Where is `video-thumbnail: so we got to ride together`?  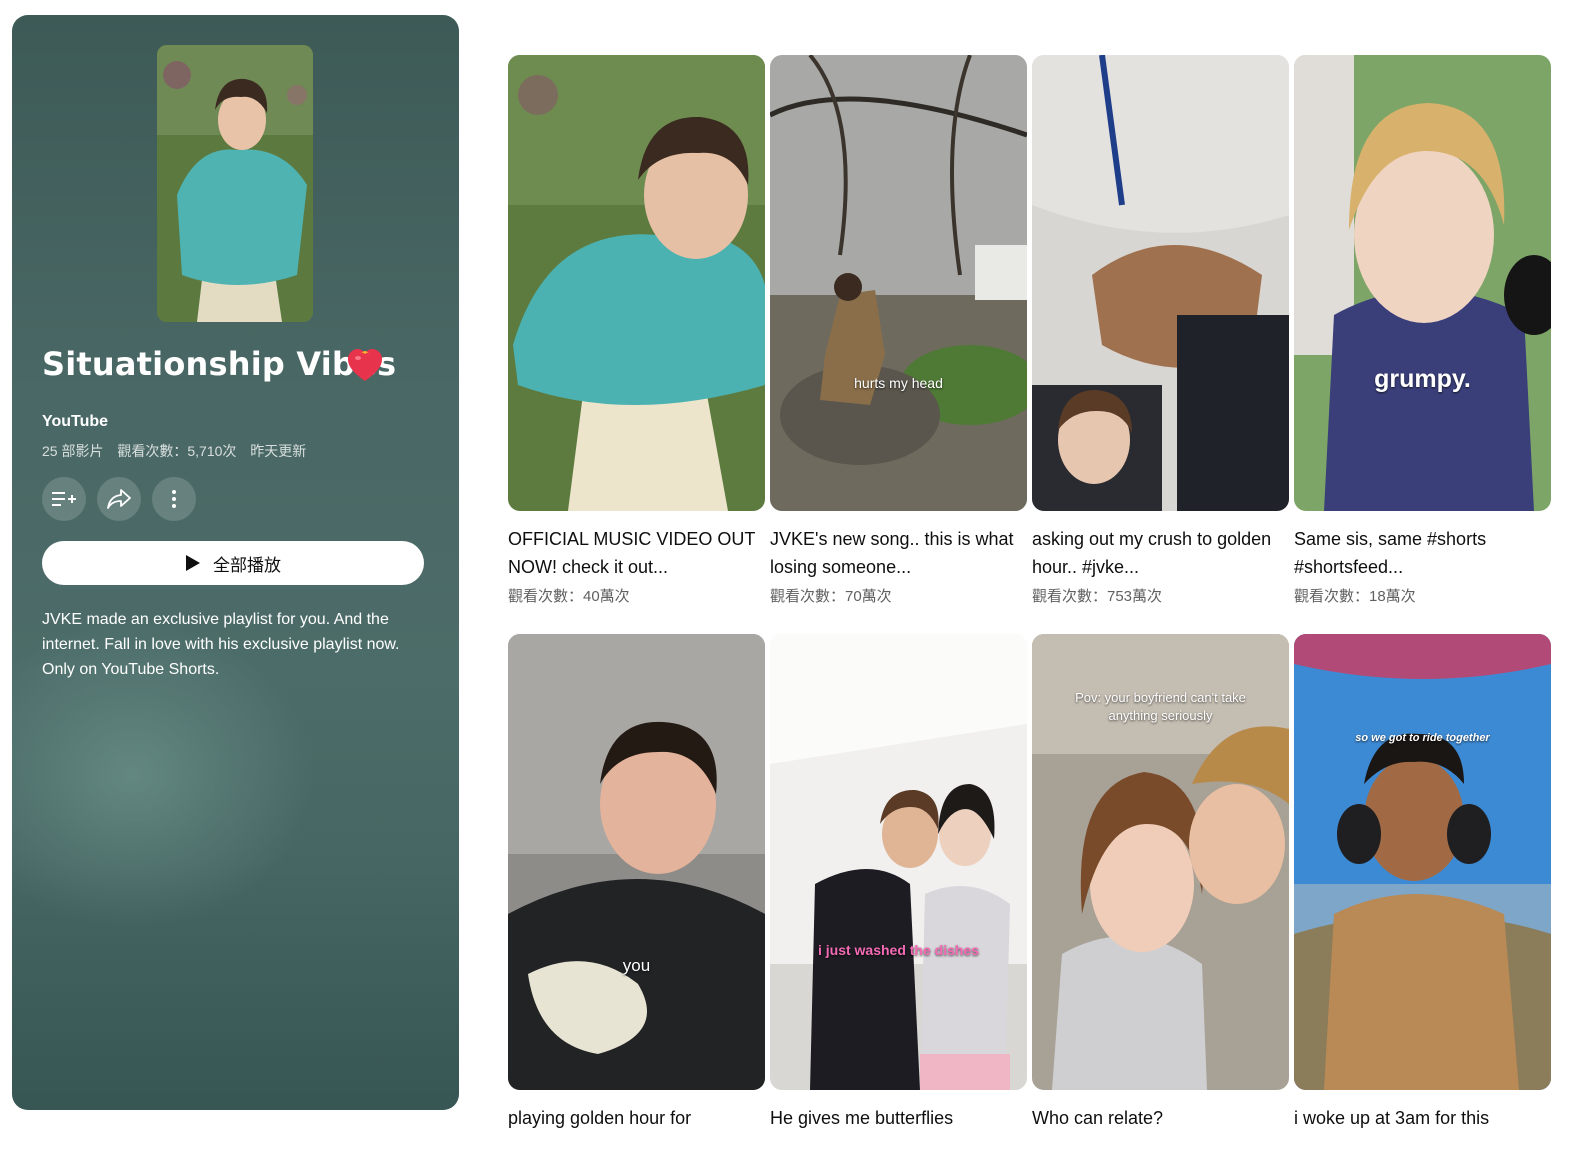 video-thumbnail: so we got to ride together is located at coordinates (1422, 862).